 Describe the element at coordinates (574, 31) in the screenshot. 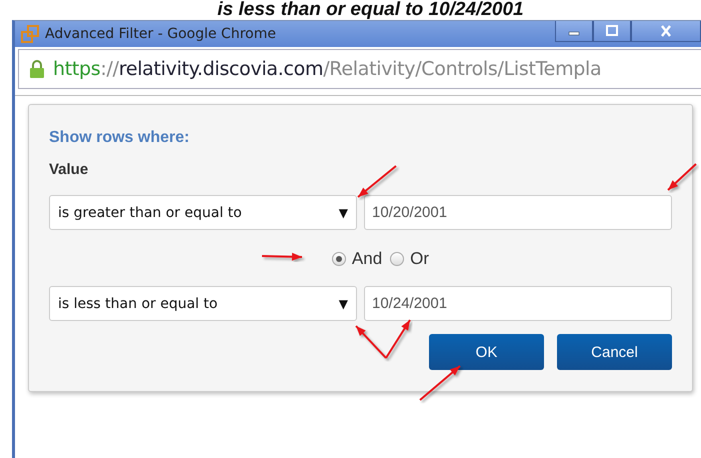

I see `minimize-button` at that location.